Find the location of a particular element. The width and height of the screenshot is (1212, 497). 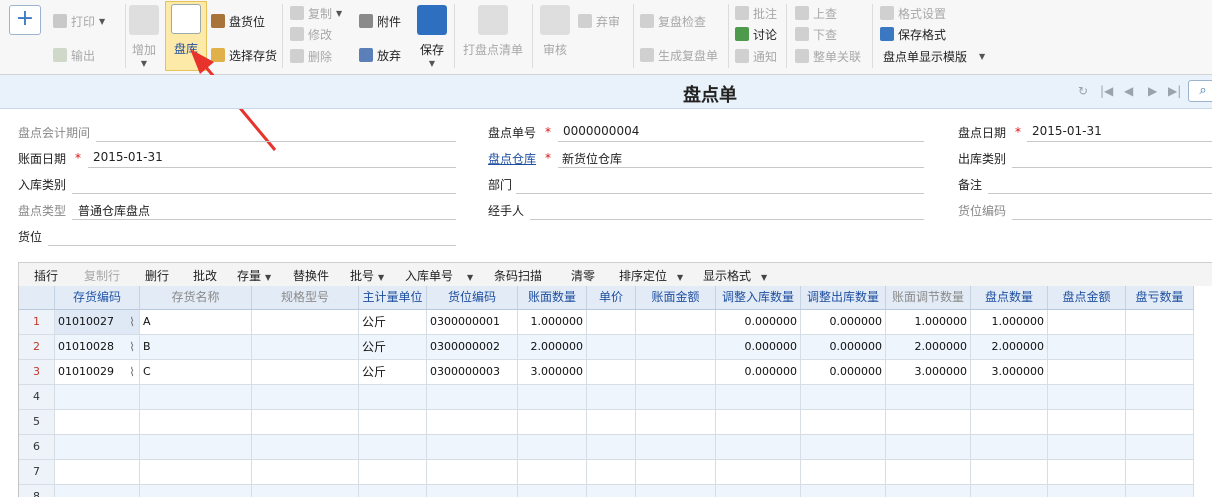

previous-record-icon: ◀ is located at coordinates (1128, 91).